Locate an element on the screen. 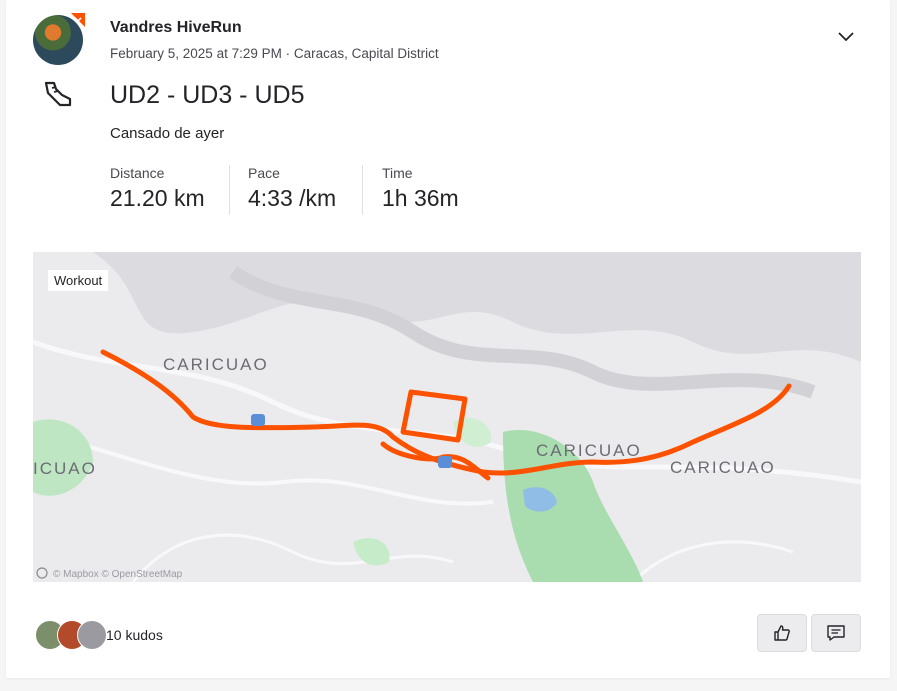 Image resolution: width=897 pixels, height=691 pixels. stat-value: 4:33 /km is located at coordinates (292, 198).